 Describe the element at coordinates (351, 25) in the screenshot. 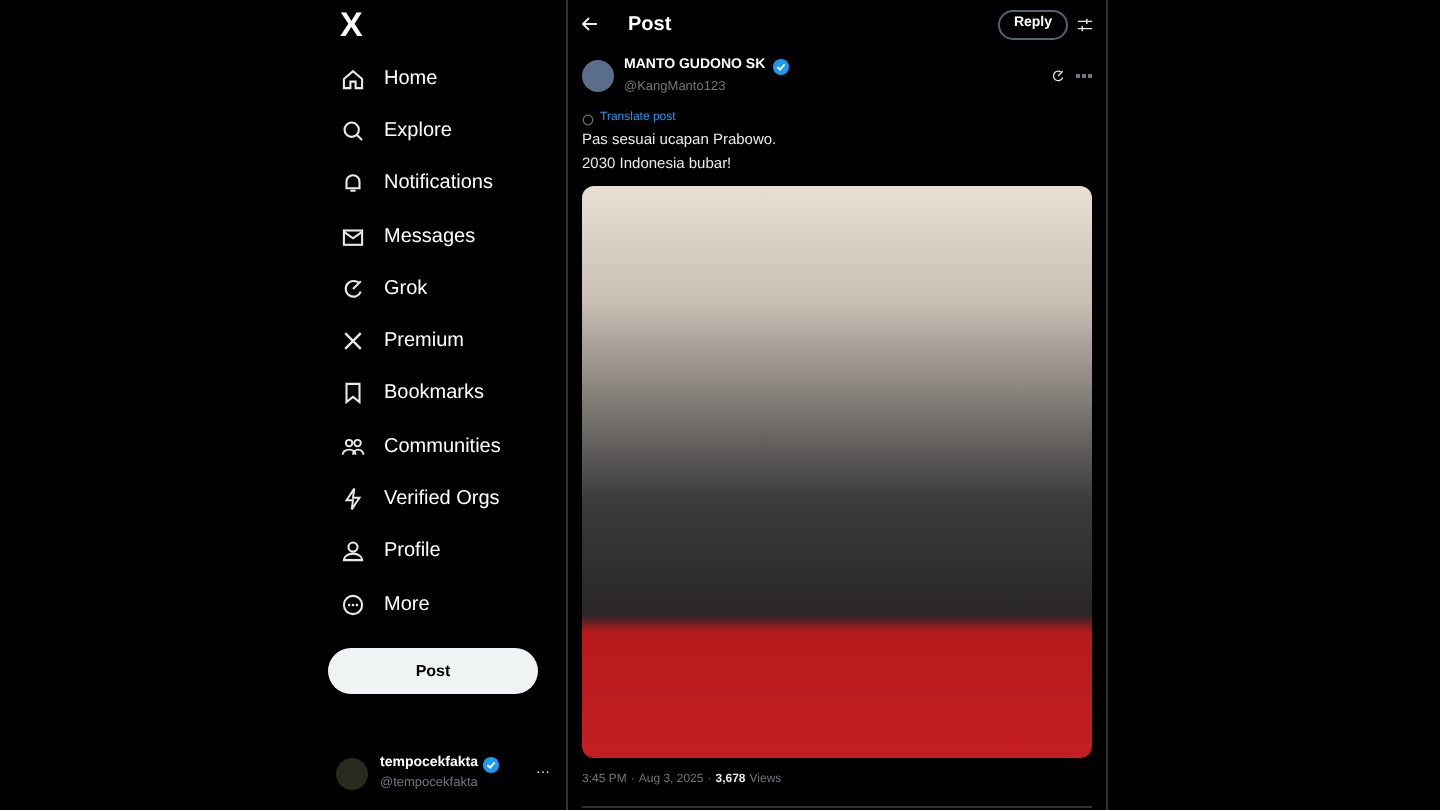

I see `x-logo: X` at that location.